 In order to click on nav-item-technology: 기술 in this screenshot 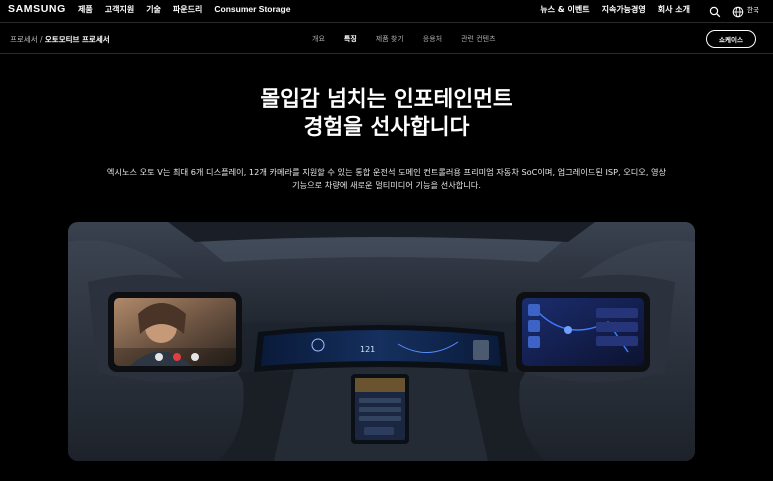, I will do `click(153, 9)`.